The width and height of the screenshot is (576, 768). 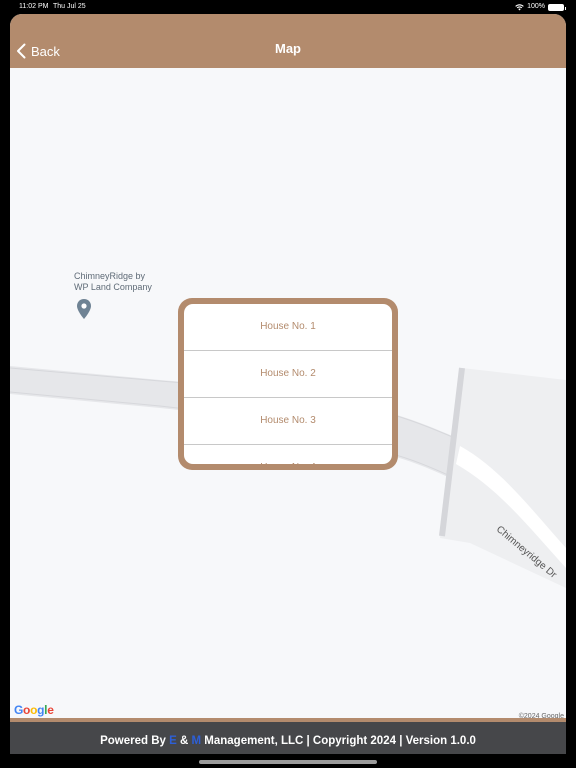 I want to click on footer-amp: &, so click(x=184, y=741).